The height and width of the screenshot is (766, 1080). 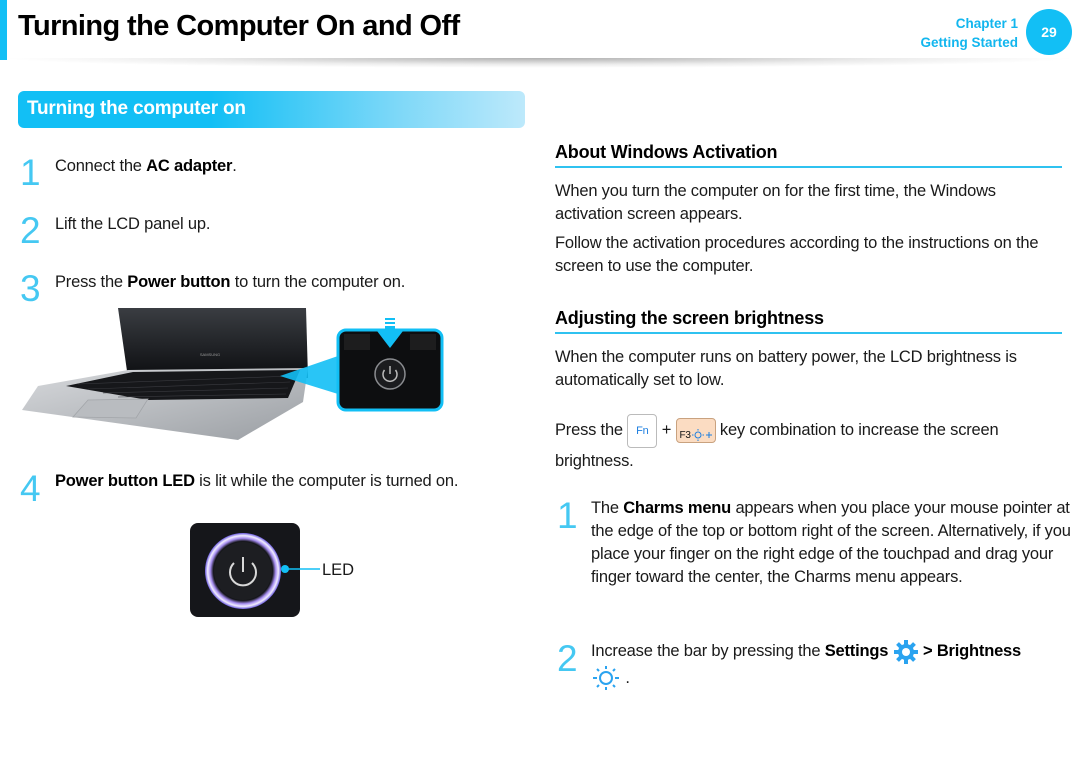 What do you see at coordinates (136, 108) in the screenshot?
I see `section-title: Turning the computer on` at bounding box center [136, 108].